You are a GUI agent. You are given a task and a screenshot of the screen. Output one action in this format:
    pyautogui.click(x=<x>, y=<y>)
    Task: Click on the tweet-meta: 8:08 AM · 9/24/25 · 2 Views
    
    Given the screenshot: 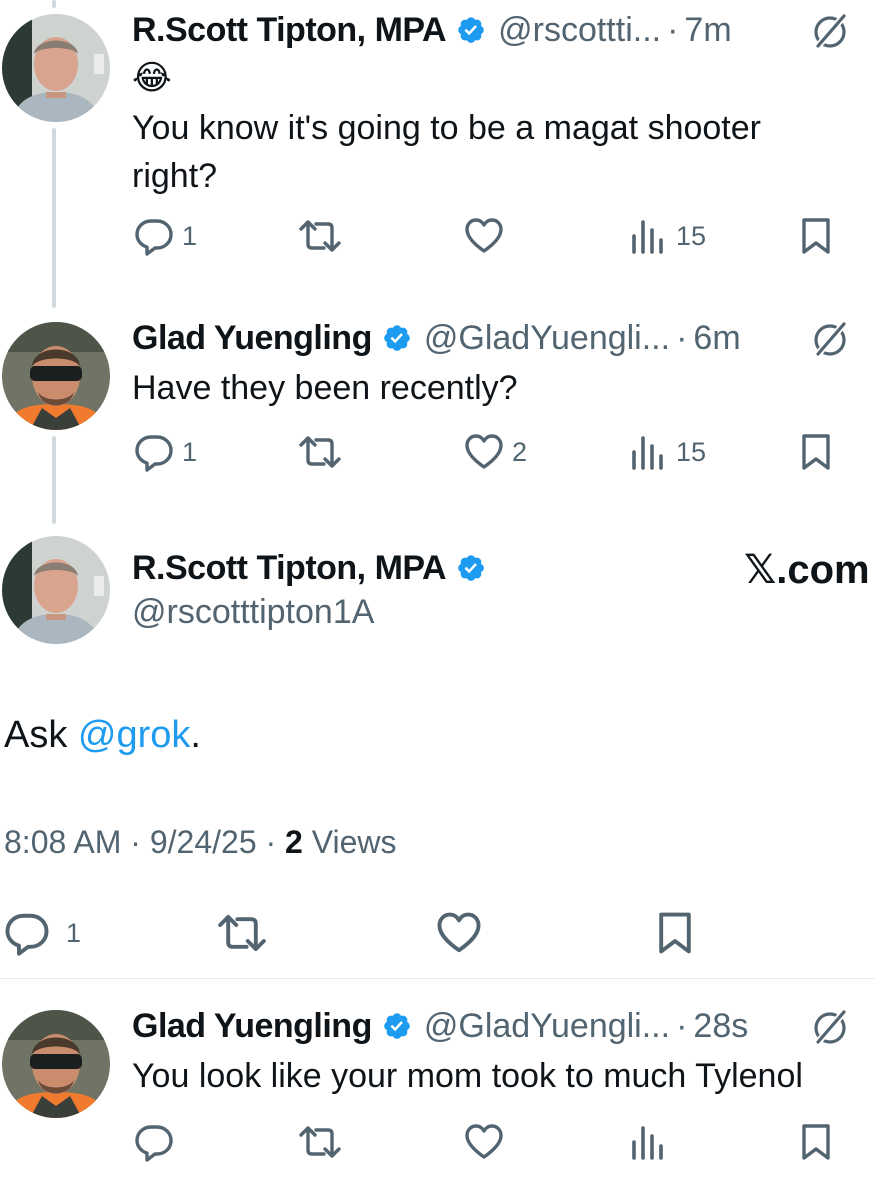 What is the action you would take?
    pyautogui.click(x=200, y=842)
    